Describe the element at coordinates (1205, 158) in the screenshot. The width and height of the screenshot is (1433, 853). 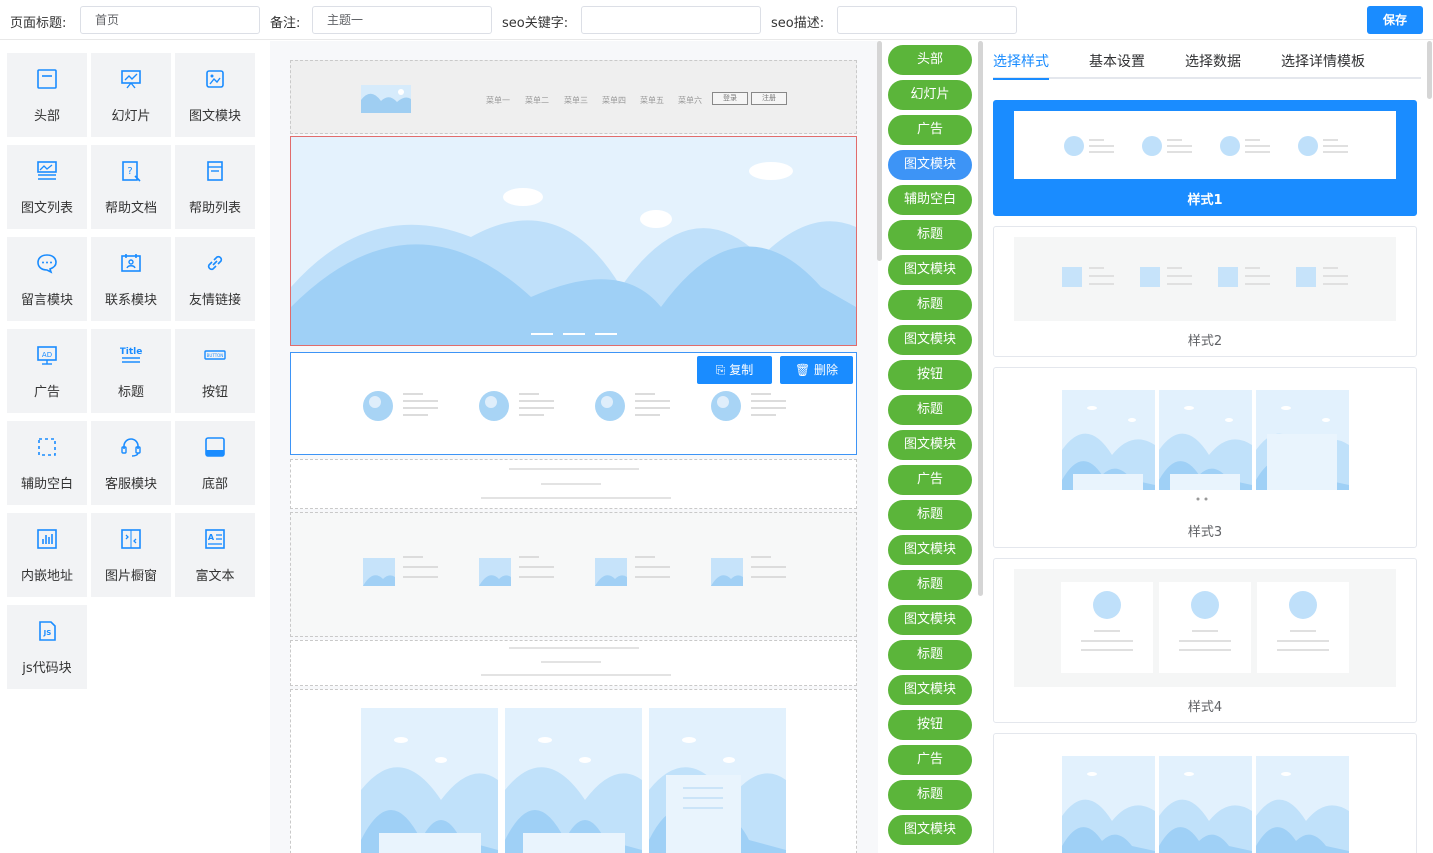
I see `style-option-1: 样式1` at that location.